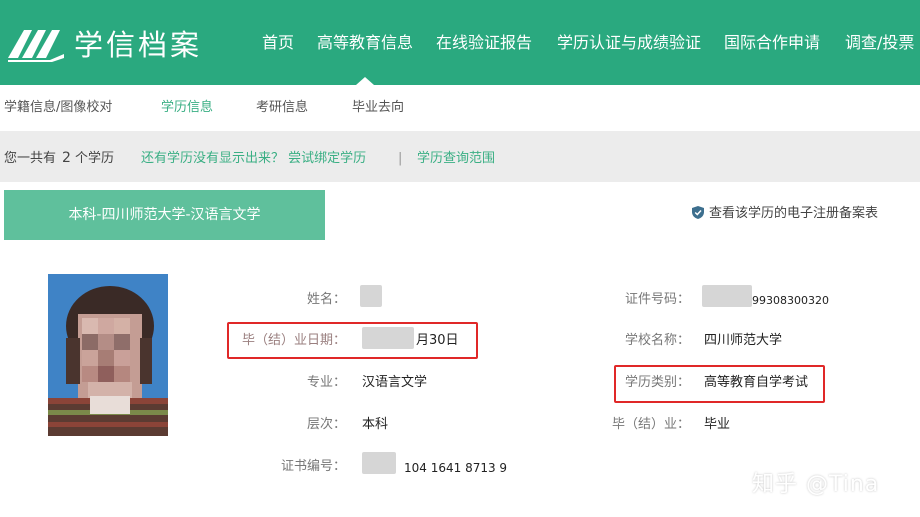 This screenshot has height=517, width=920. What do you see at coordinates (36, 46) in the screenshot?
I see `book-logo-icon` at bounding box center [36, 46].